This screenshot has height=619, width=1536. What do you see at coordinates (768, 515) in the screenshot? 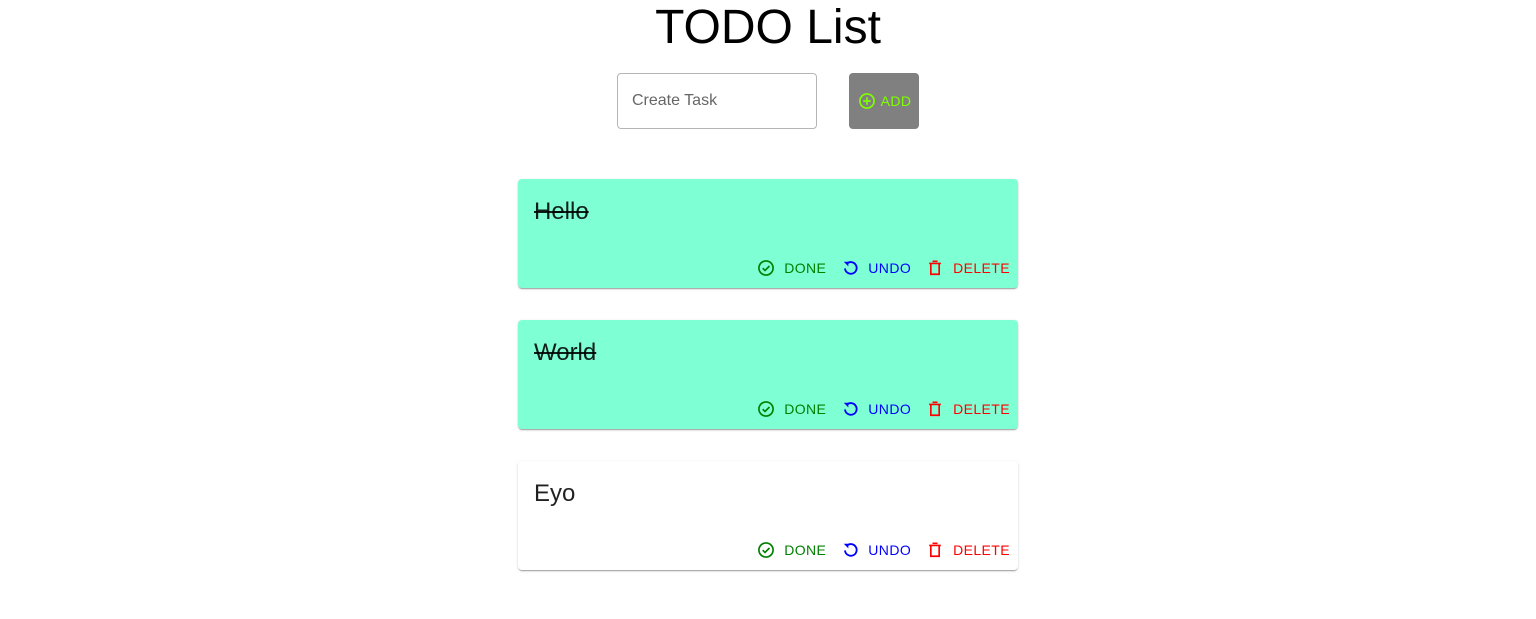
I see `task-card: Eyo Done Undo` at bounding box center [768, 515].